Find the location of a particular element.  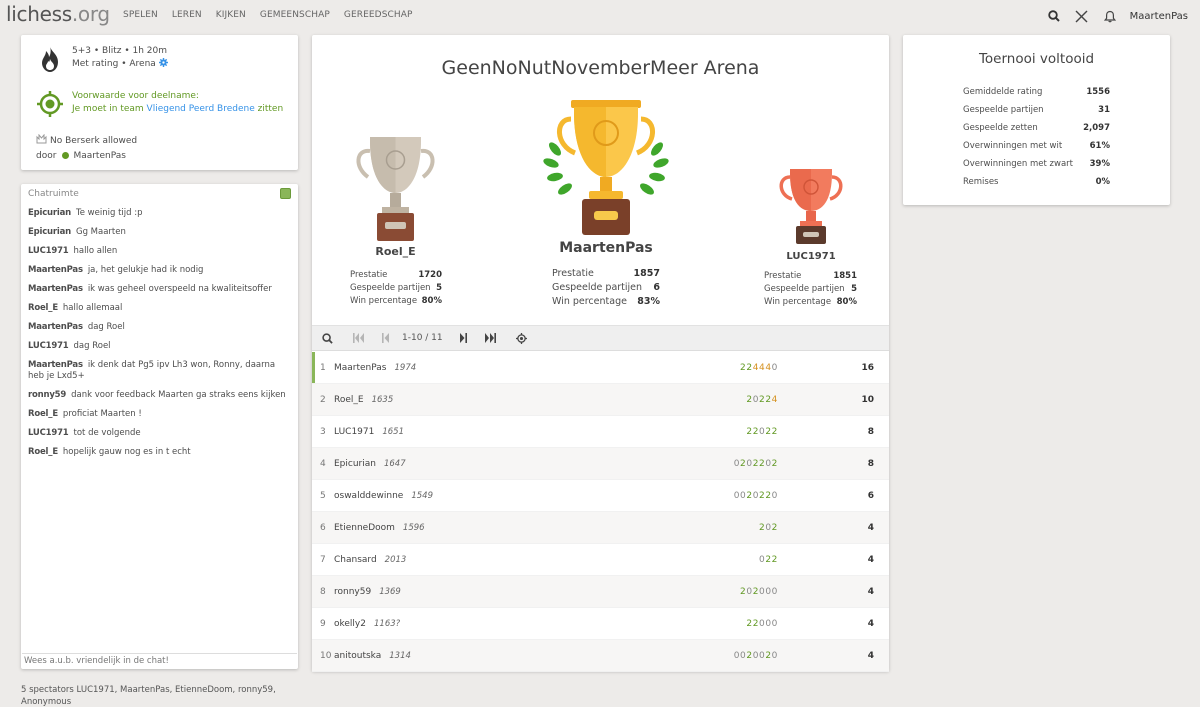

player-score: 6 is located at coordinates (870, 495).